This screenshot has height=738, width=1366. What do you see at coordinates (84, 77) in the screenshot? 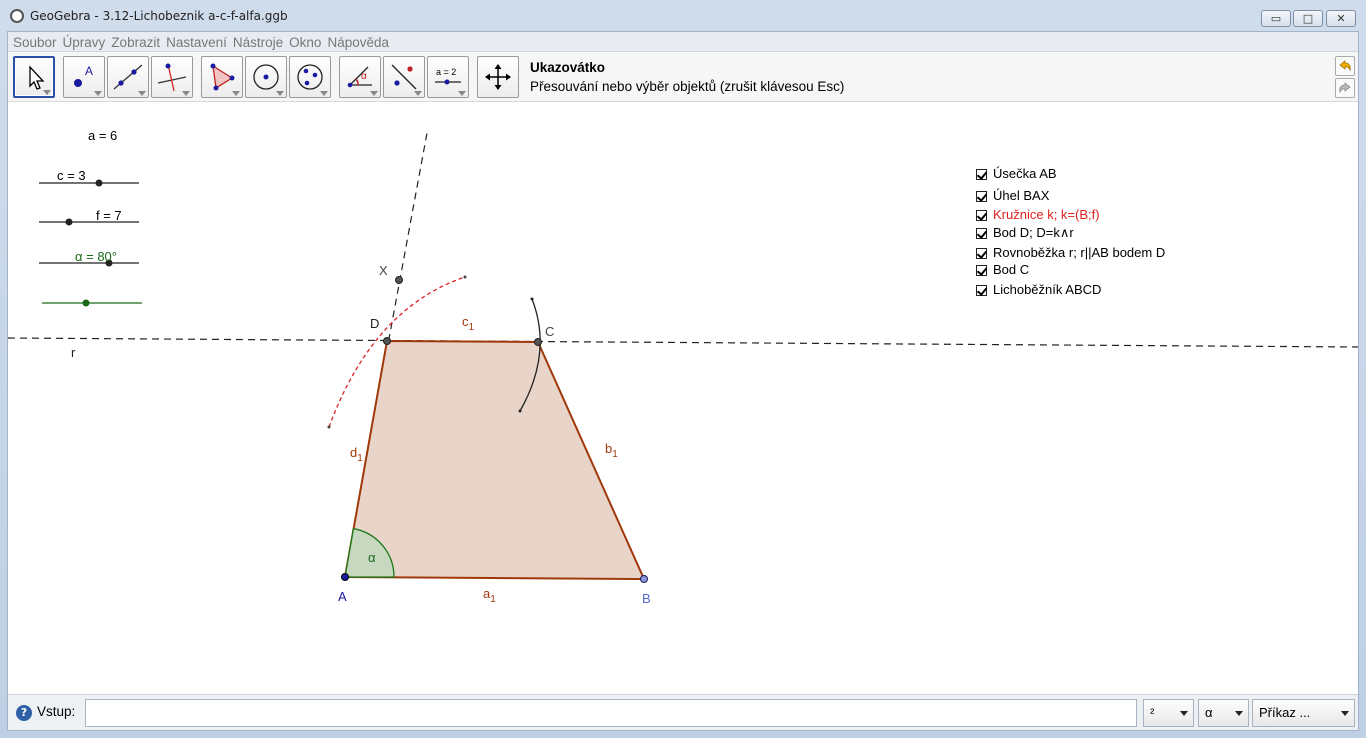
I see `point-tool-button: A` at bounding box center [84, 77].